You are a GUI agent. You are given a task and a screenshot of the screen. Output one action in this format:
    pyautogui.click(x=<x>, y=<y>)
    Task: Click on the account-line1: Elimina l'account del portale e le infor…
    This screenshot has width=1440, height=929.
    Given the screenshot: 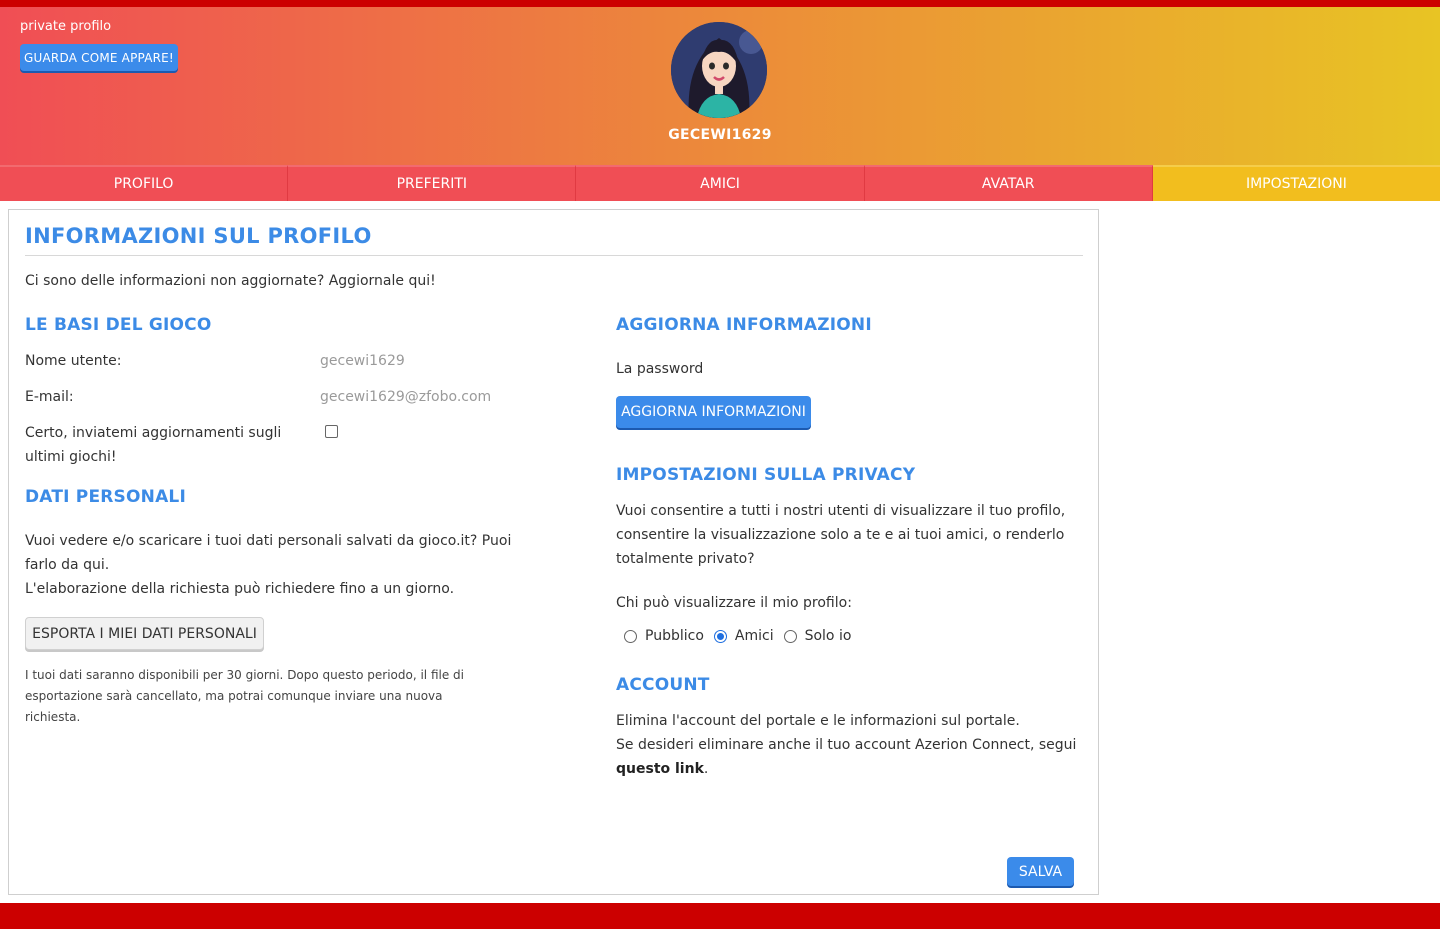 What is the action you would take?
    pyautogui.click(x=818, y=721)
    